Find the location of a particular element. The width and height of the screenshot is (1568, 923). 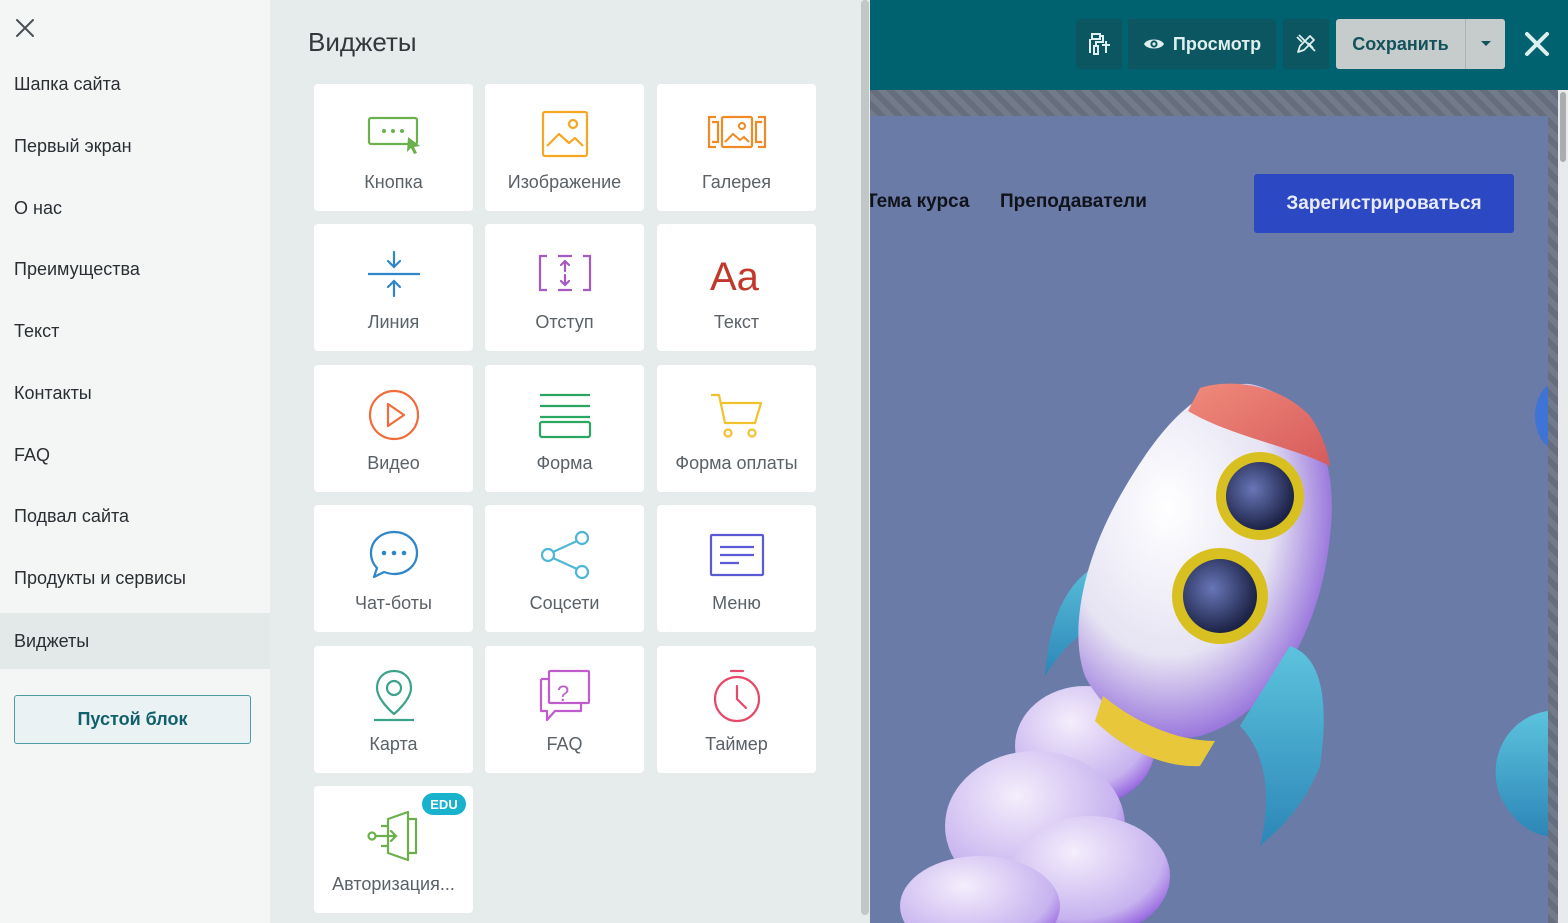

menu-icon is located at coordinates (736, 555).